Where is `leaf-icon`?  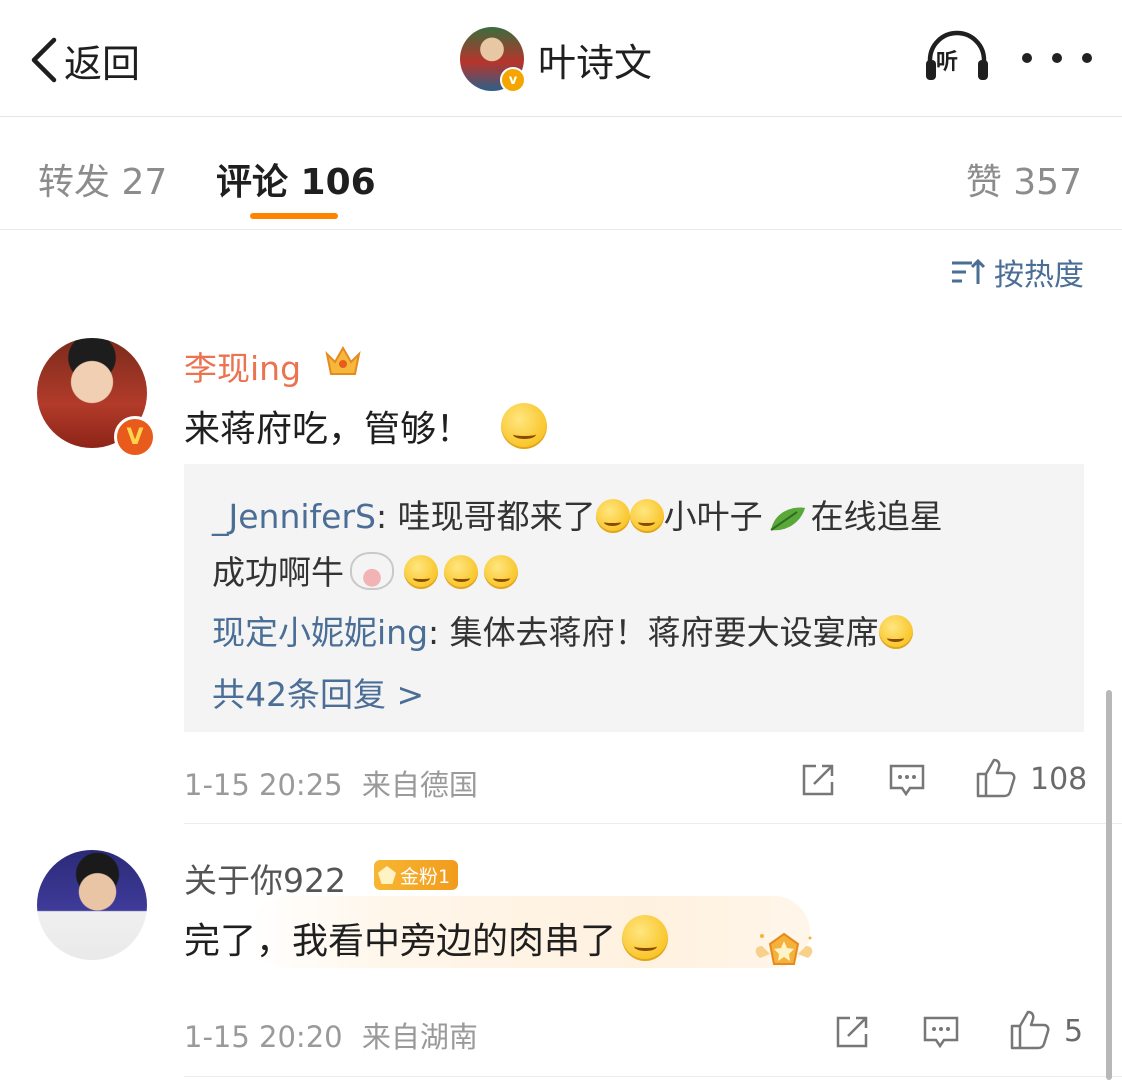
leaf-icon is located at coordinates (787, 519).